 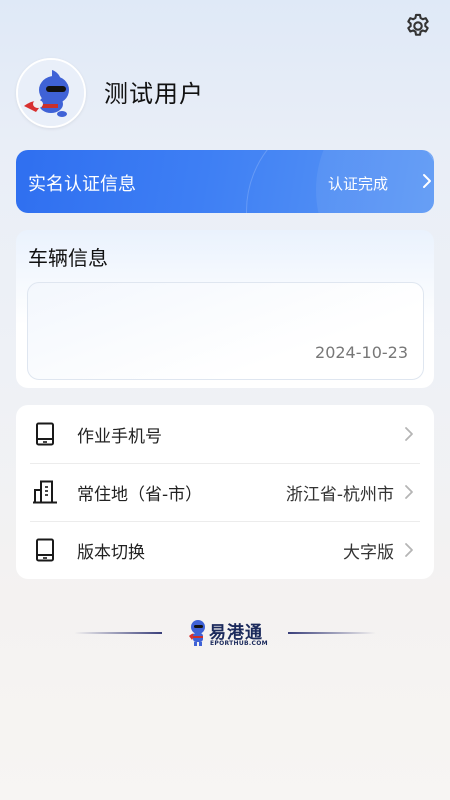 I want to click on auth-title: 实名认证信息, so click(x=82, y=184).